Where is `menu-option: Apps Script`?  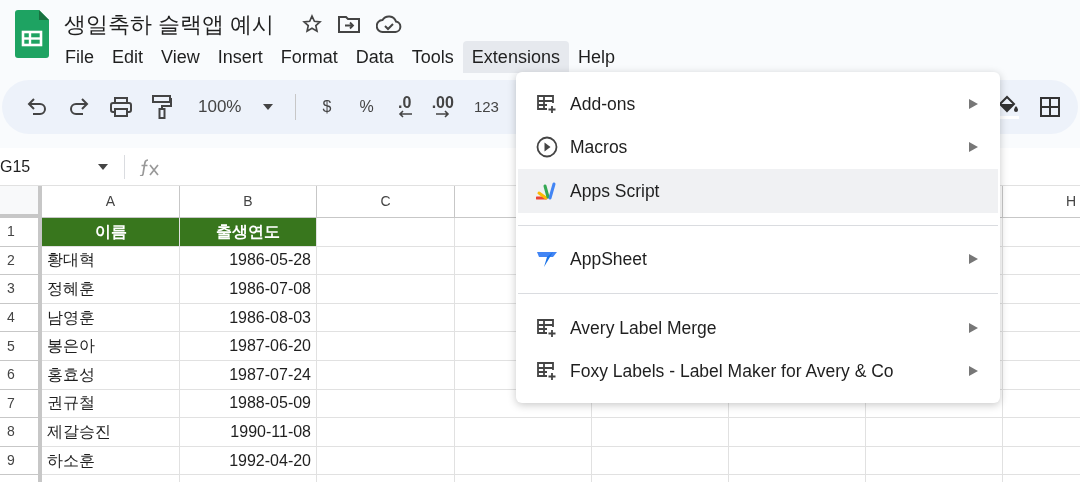
menu-option: Apps Script is located at coordinates (758, 191).